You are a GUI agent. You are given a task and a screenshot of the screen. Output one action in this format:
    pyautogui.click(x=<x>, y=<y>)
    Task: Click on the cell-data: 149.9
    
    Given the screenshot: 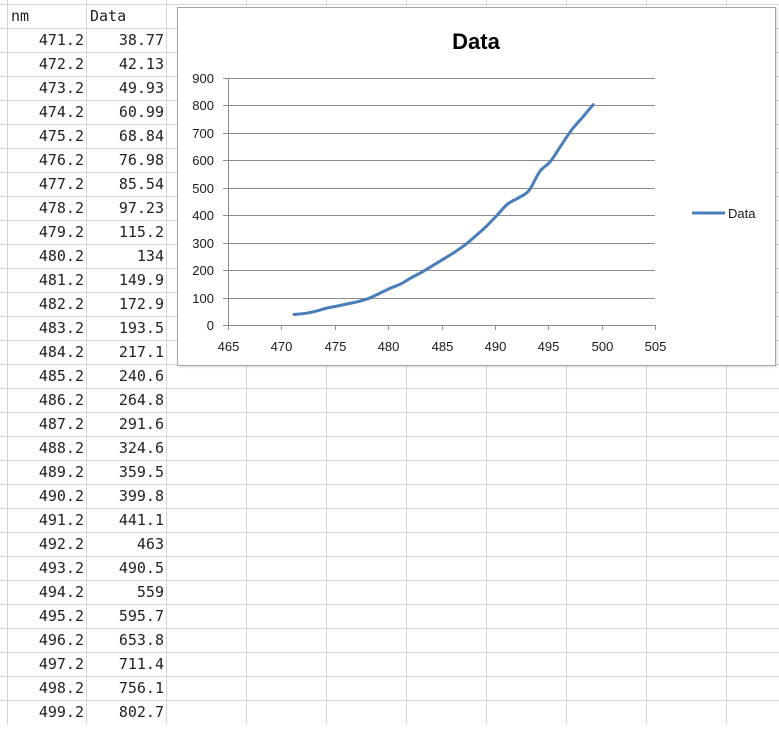 What is the action you would take?
    pyautogui.click(x=127, y=280)
    